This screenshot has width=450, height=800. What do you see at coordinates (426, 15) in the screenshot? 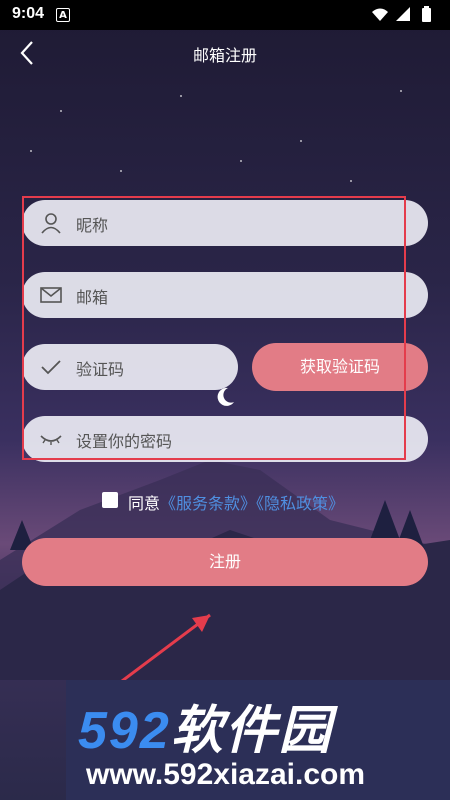
I see `battery-icon` at bounding box center [426, 15].